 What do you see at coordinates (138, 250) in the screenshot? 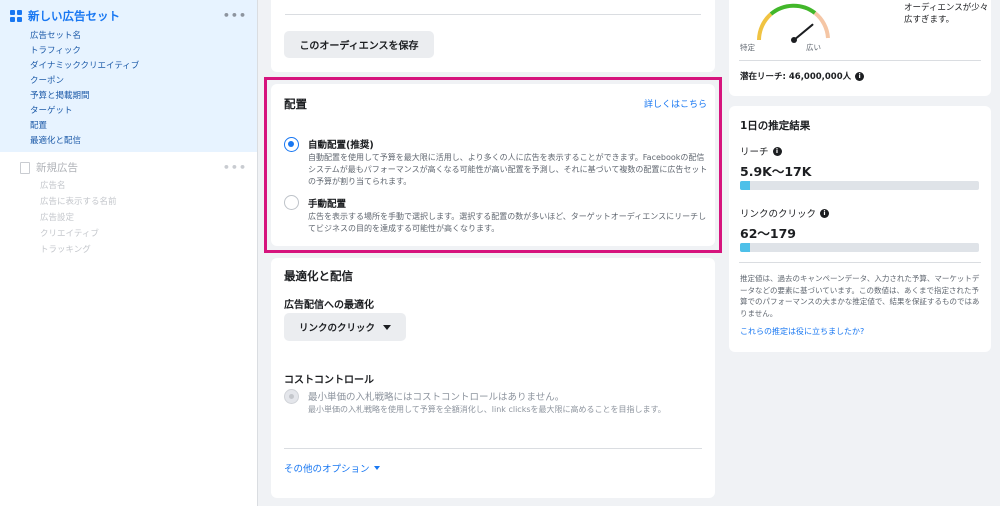
I see `sidebar-item-tracking: トラッキング` at bounding box center [138, 250].